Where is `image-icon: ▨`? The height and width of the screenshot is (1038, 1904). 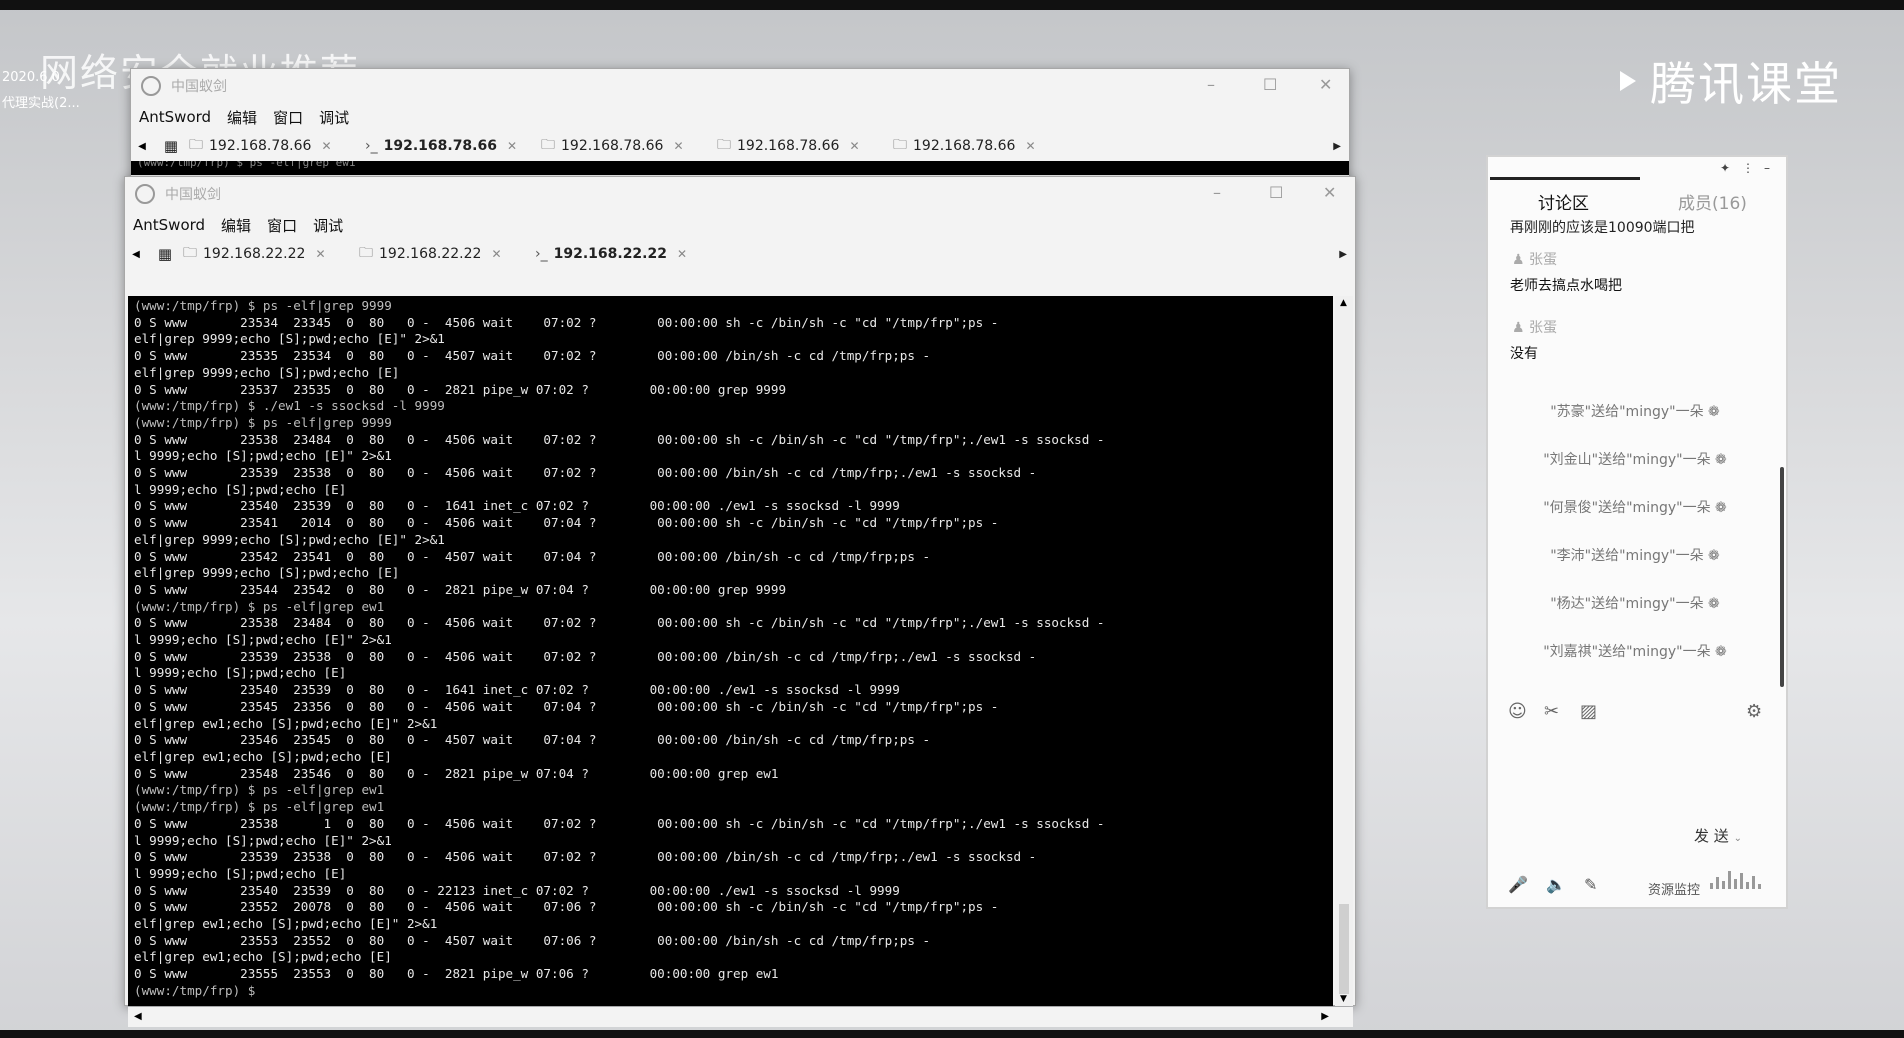 image-icon: ▨ is located at coordinates (1588, 711).